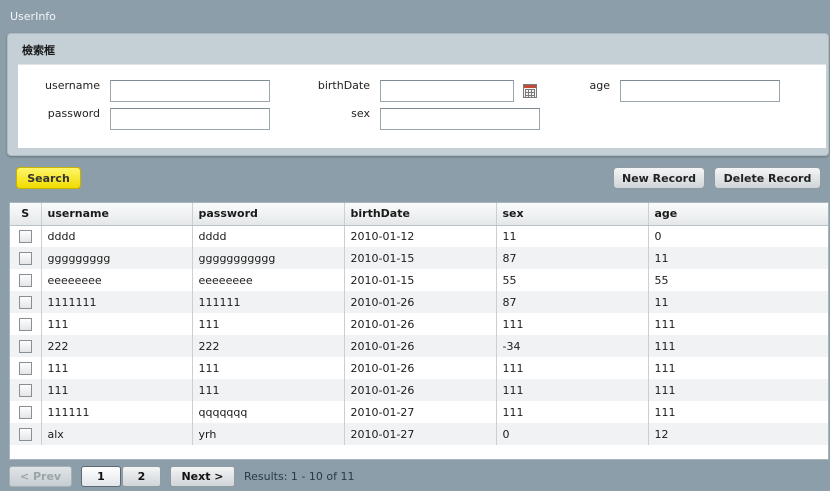 The width and height of the screenshot is (830, 491). I want to click on calendar-icon, so click(530, 91).